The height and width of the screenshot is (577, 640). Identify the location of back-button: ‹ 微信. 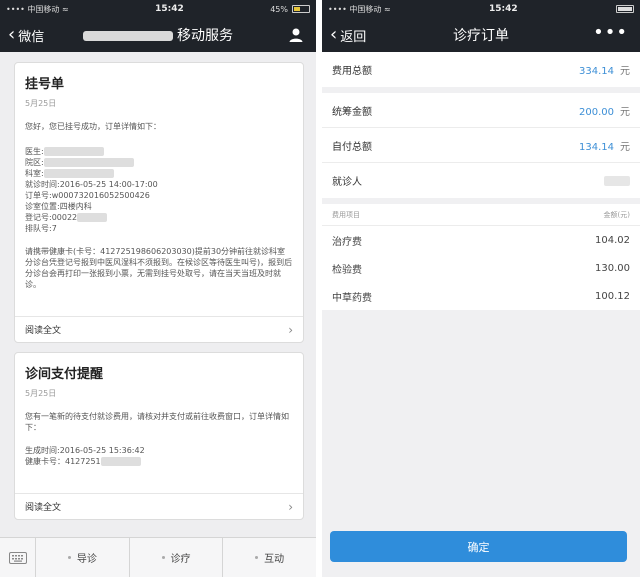
(22, 35).